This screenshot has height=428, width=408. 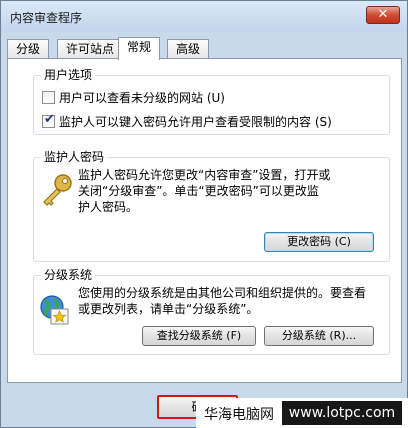 What do you see at coordinates (222, 293) in the screenshot?
I see `rating-systems-description-line-1: 您使用的分级系统是由其他公司和组织提供的。要查看` at bounding box center [222, 293].